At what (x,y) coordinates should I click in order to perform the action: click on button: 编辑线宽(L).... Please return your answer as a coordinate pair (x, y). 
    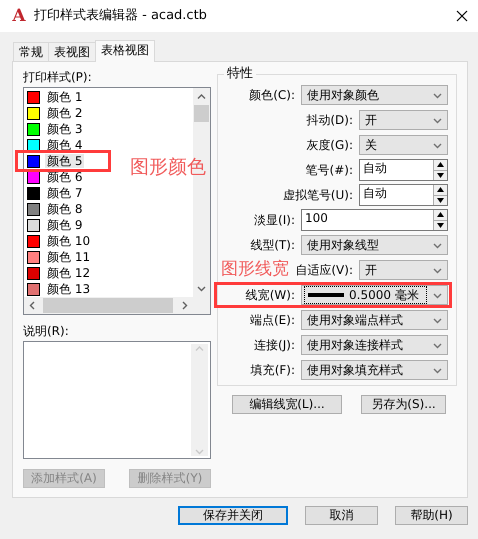
    Looking at the image, I should click on (287, 404).